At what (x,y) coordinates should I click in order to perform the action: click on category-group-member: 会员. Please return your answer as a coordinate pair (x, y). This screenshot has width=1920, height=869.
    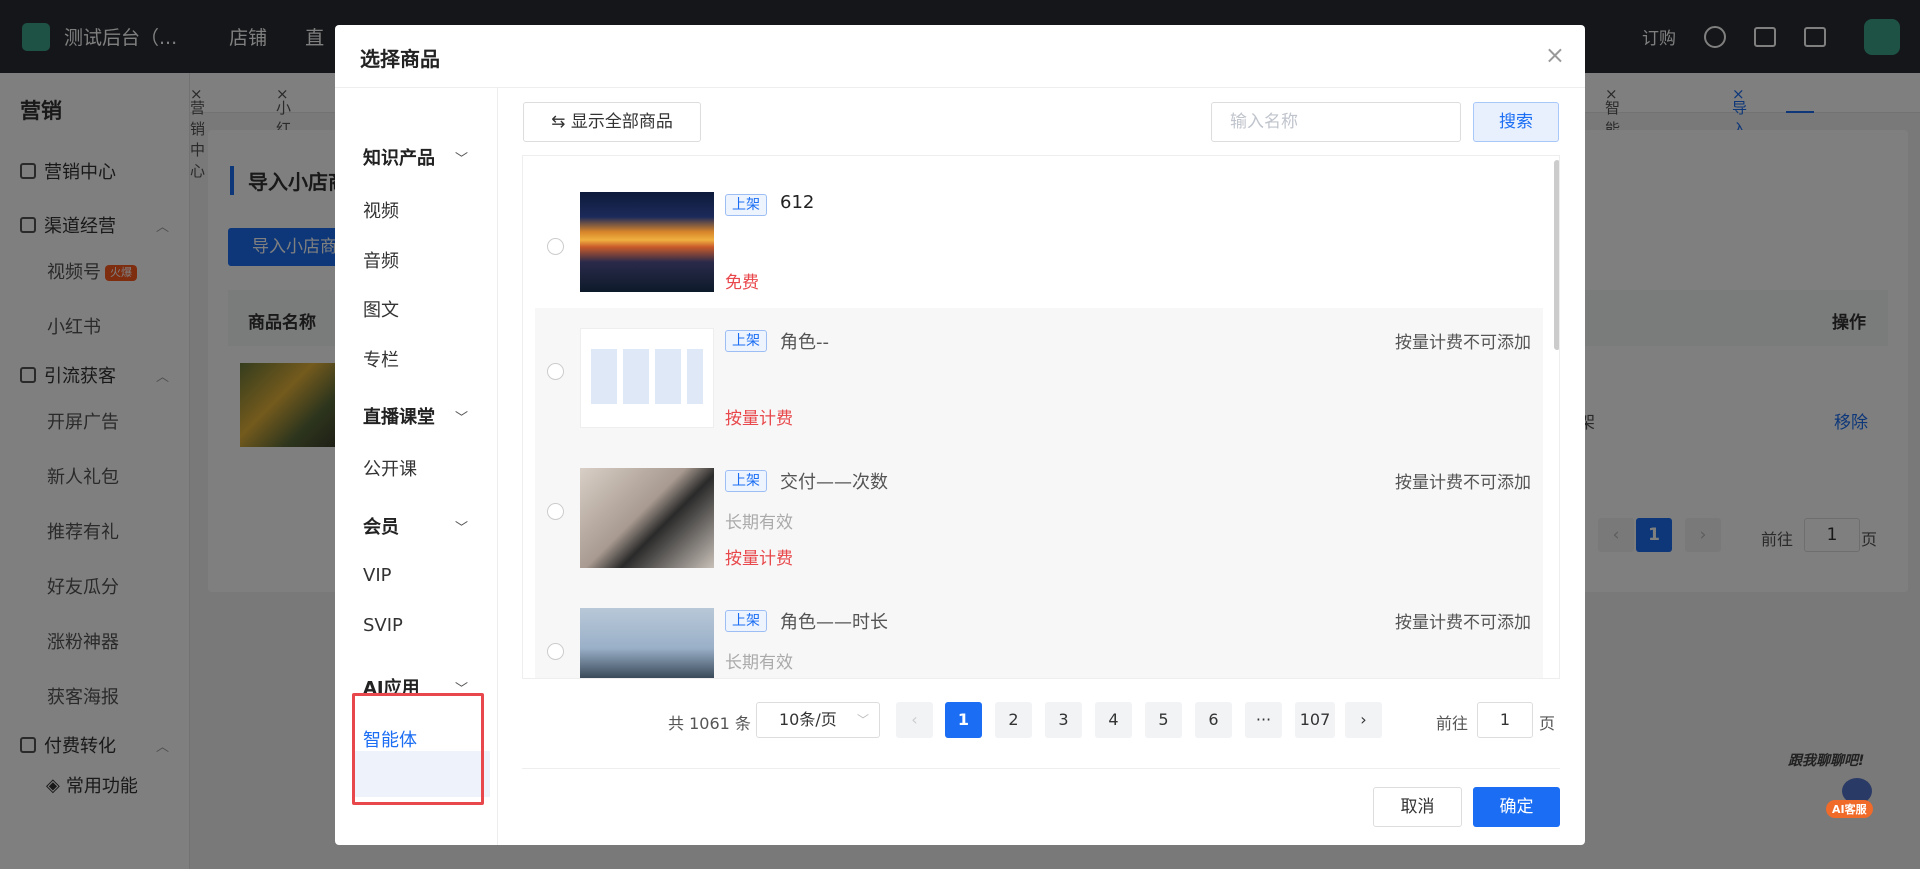
    Looking at the image, I should click on (381, 526).